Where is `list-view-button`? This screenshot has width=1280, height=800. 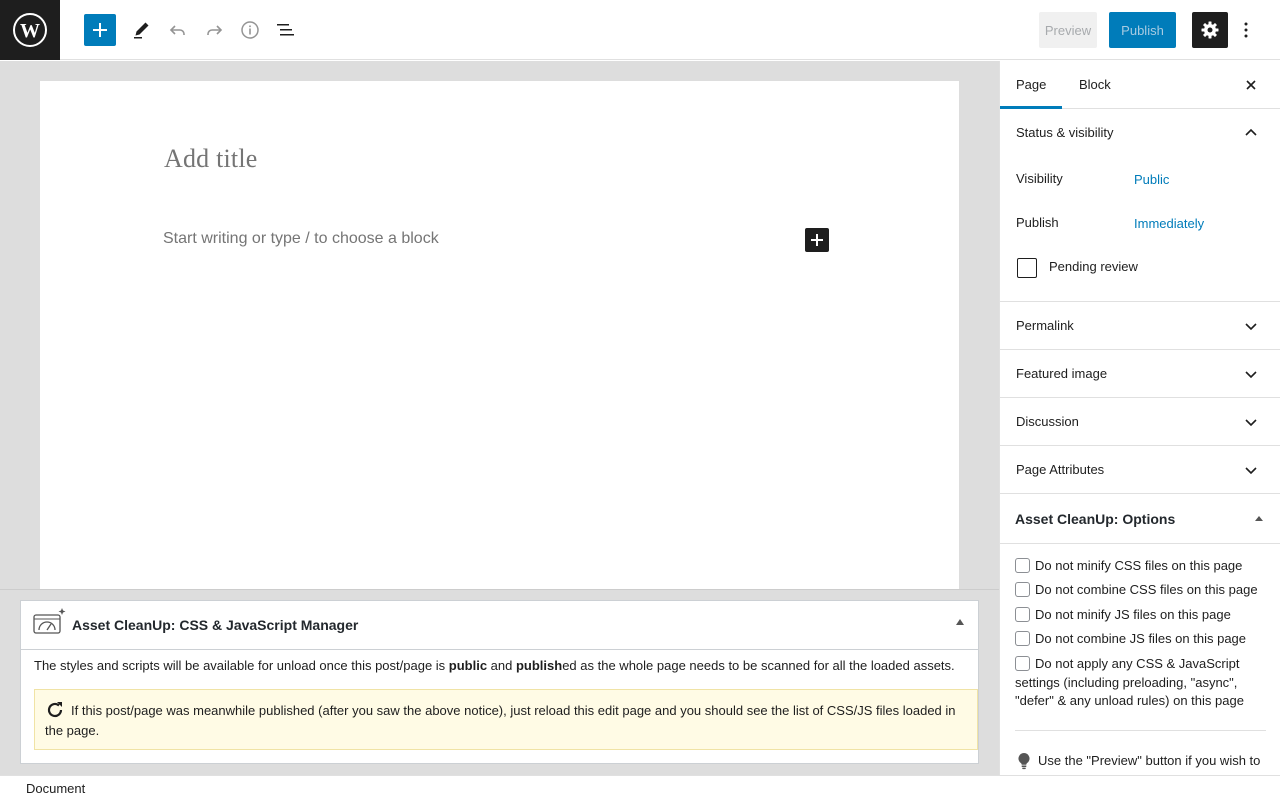 list-view-button is located at coordinates (286, 30).